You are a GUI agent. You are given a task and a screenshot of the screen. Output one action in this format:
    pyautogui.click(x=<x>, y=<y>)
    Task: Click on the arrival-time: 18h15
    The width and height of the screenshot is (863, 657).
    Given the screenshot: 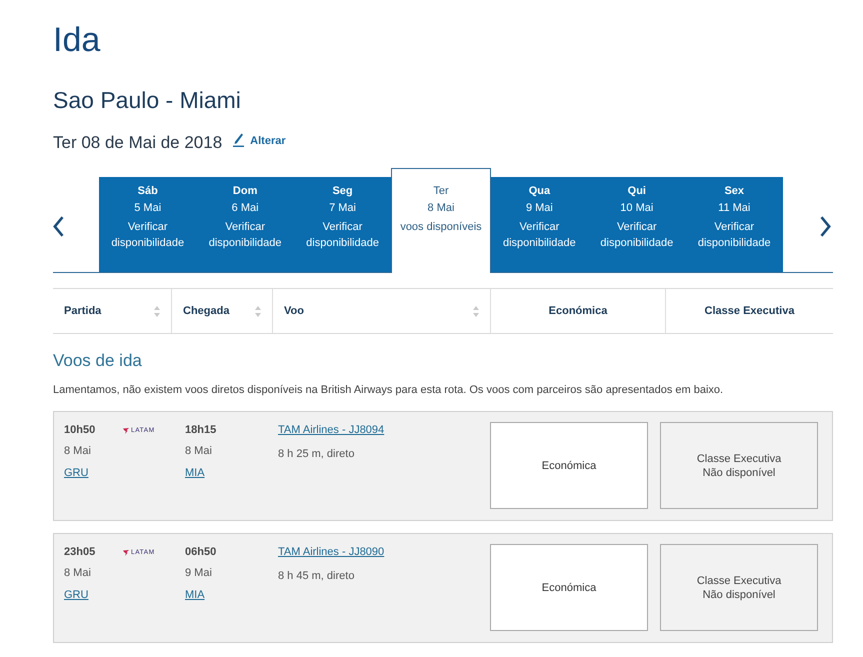 What is the action you would take?
    pyautogui.click(x=200, y=430)
    